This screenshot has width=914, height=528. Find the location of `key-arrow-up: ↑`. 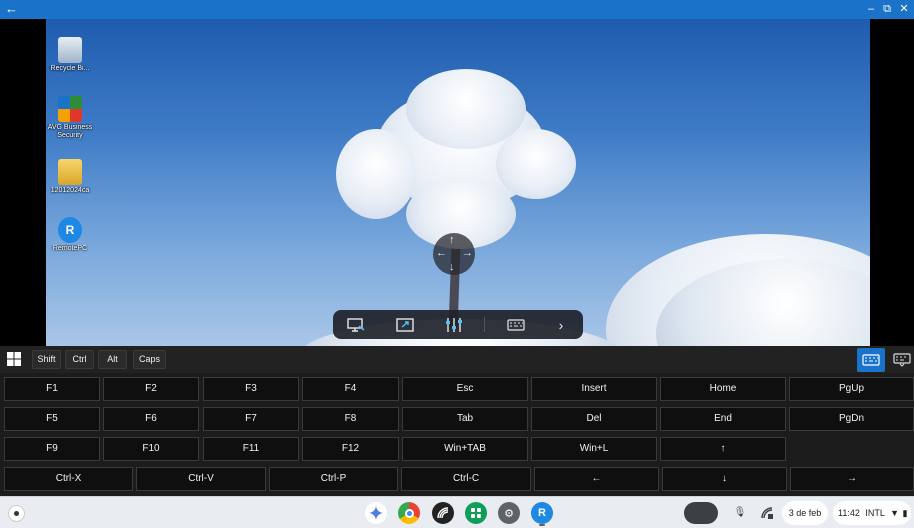

key-arrow-up: ↑ is located at coordinates (723, 449).